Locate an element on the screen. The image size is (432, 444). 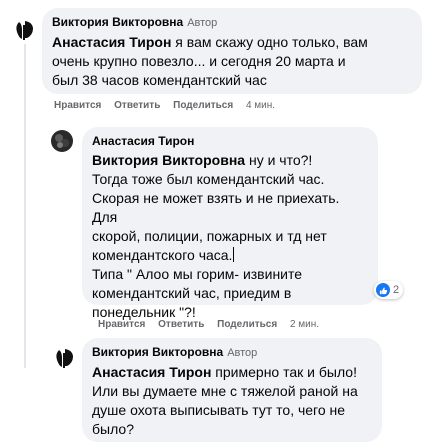
comment-text-line: комендантского часа. is located at coordinates (162, 255).